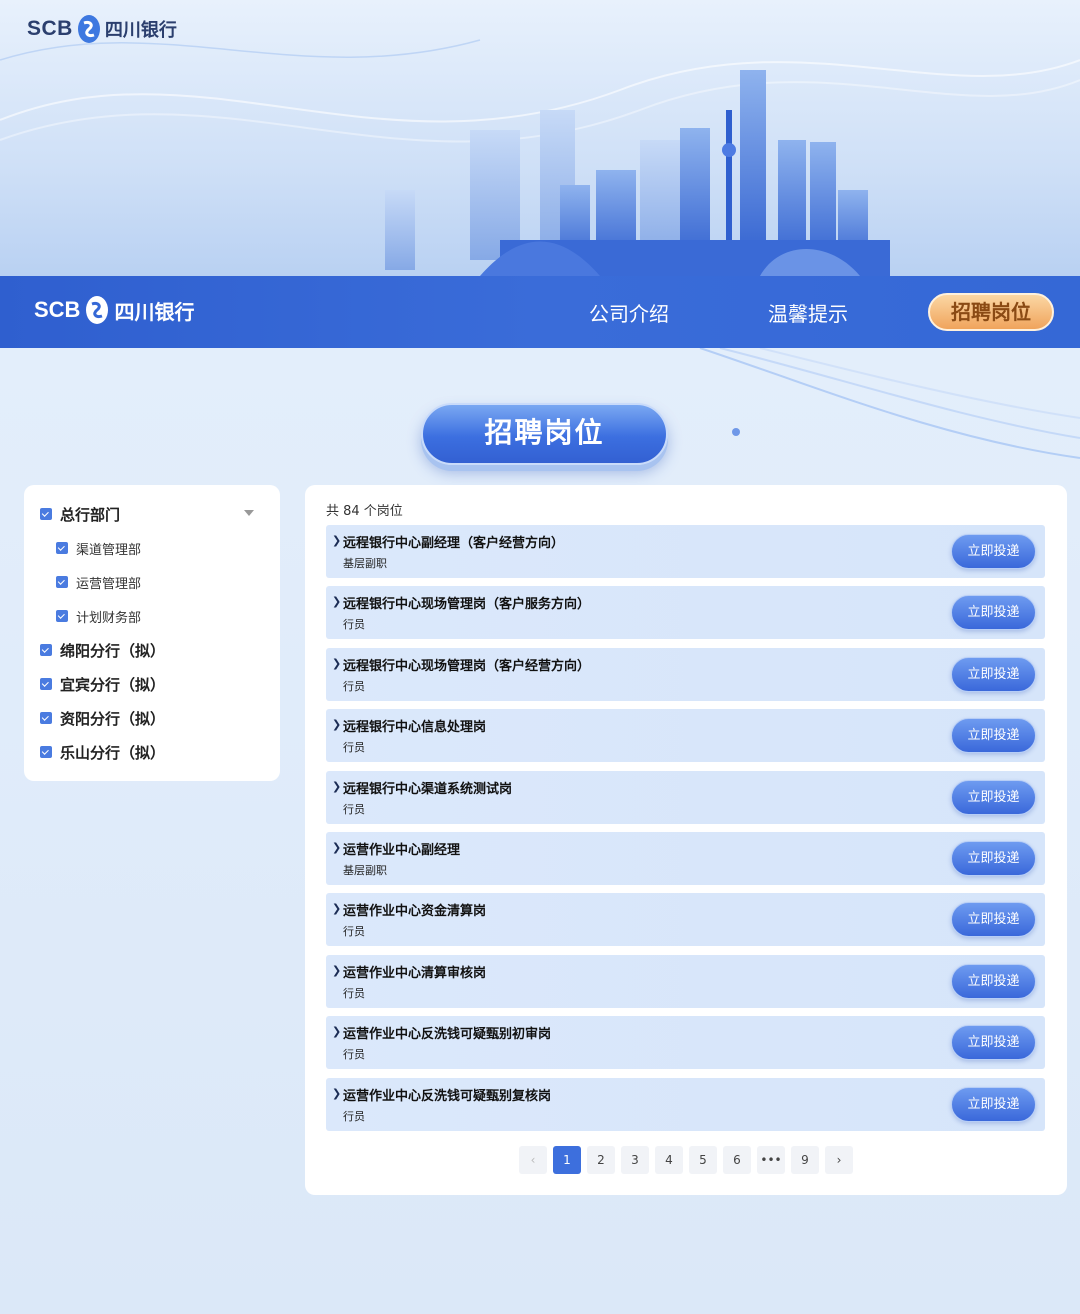  I want to click on page-button: 4, so click(669, 1160).